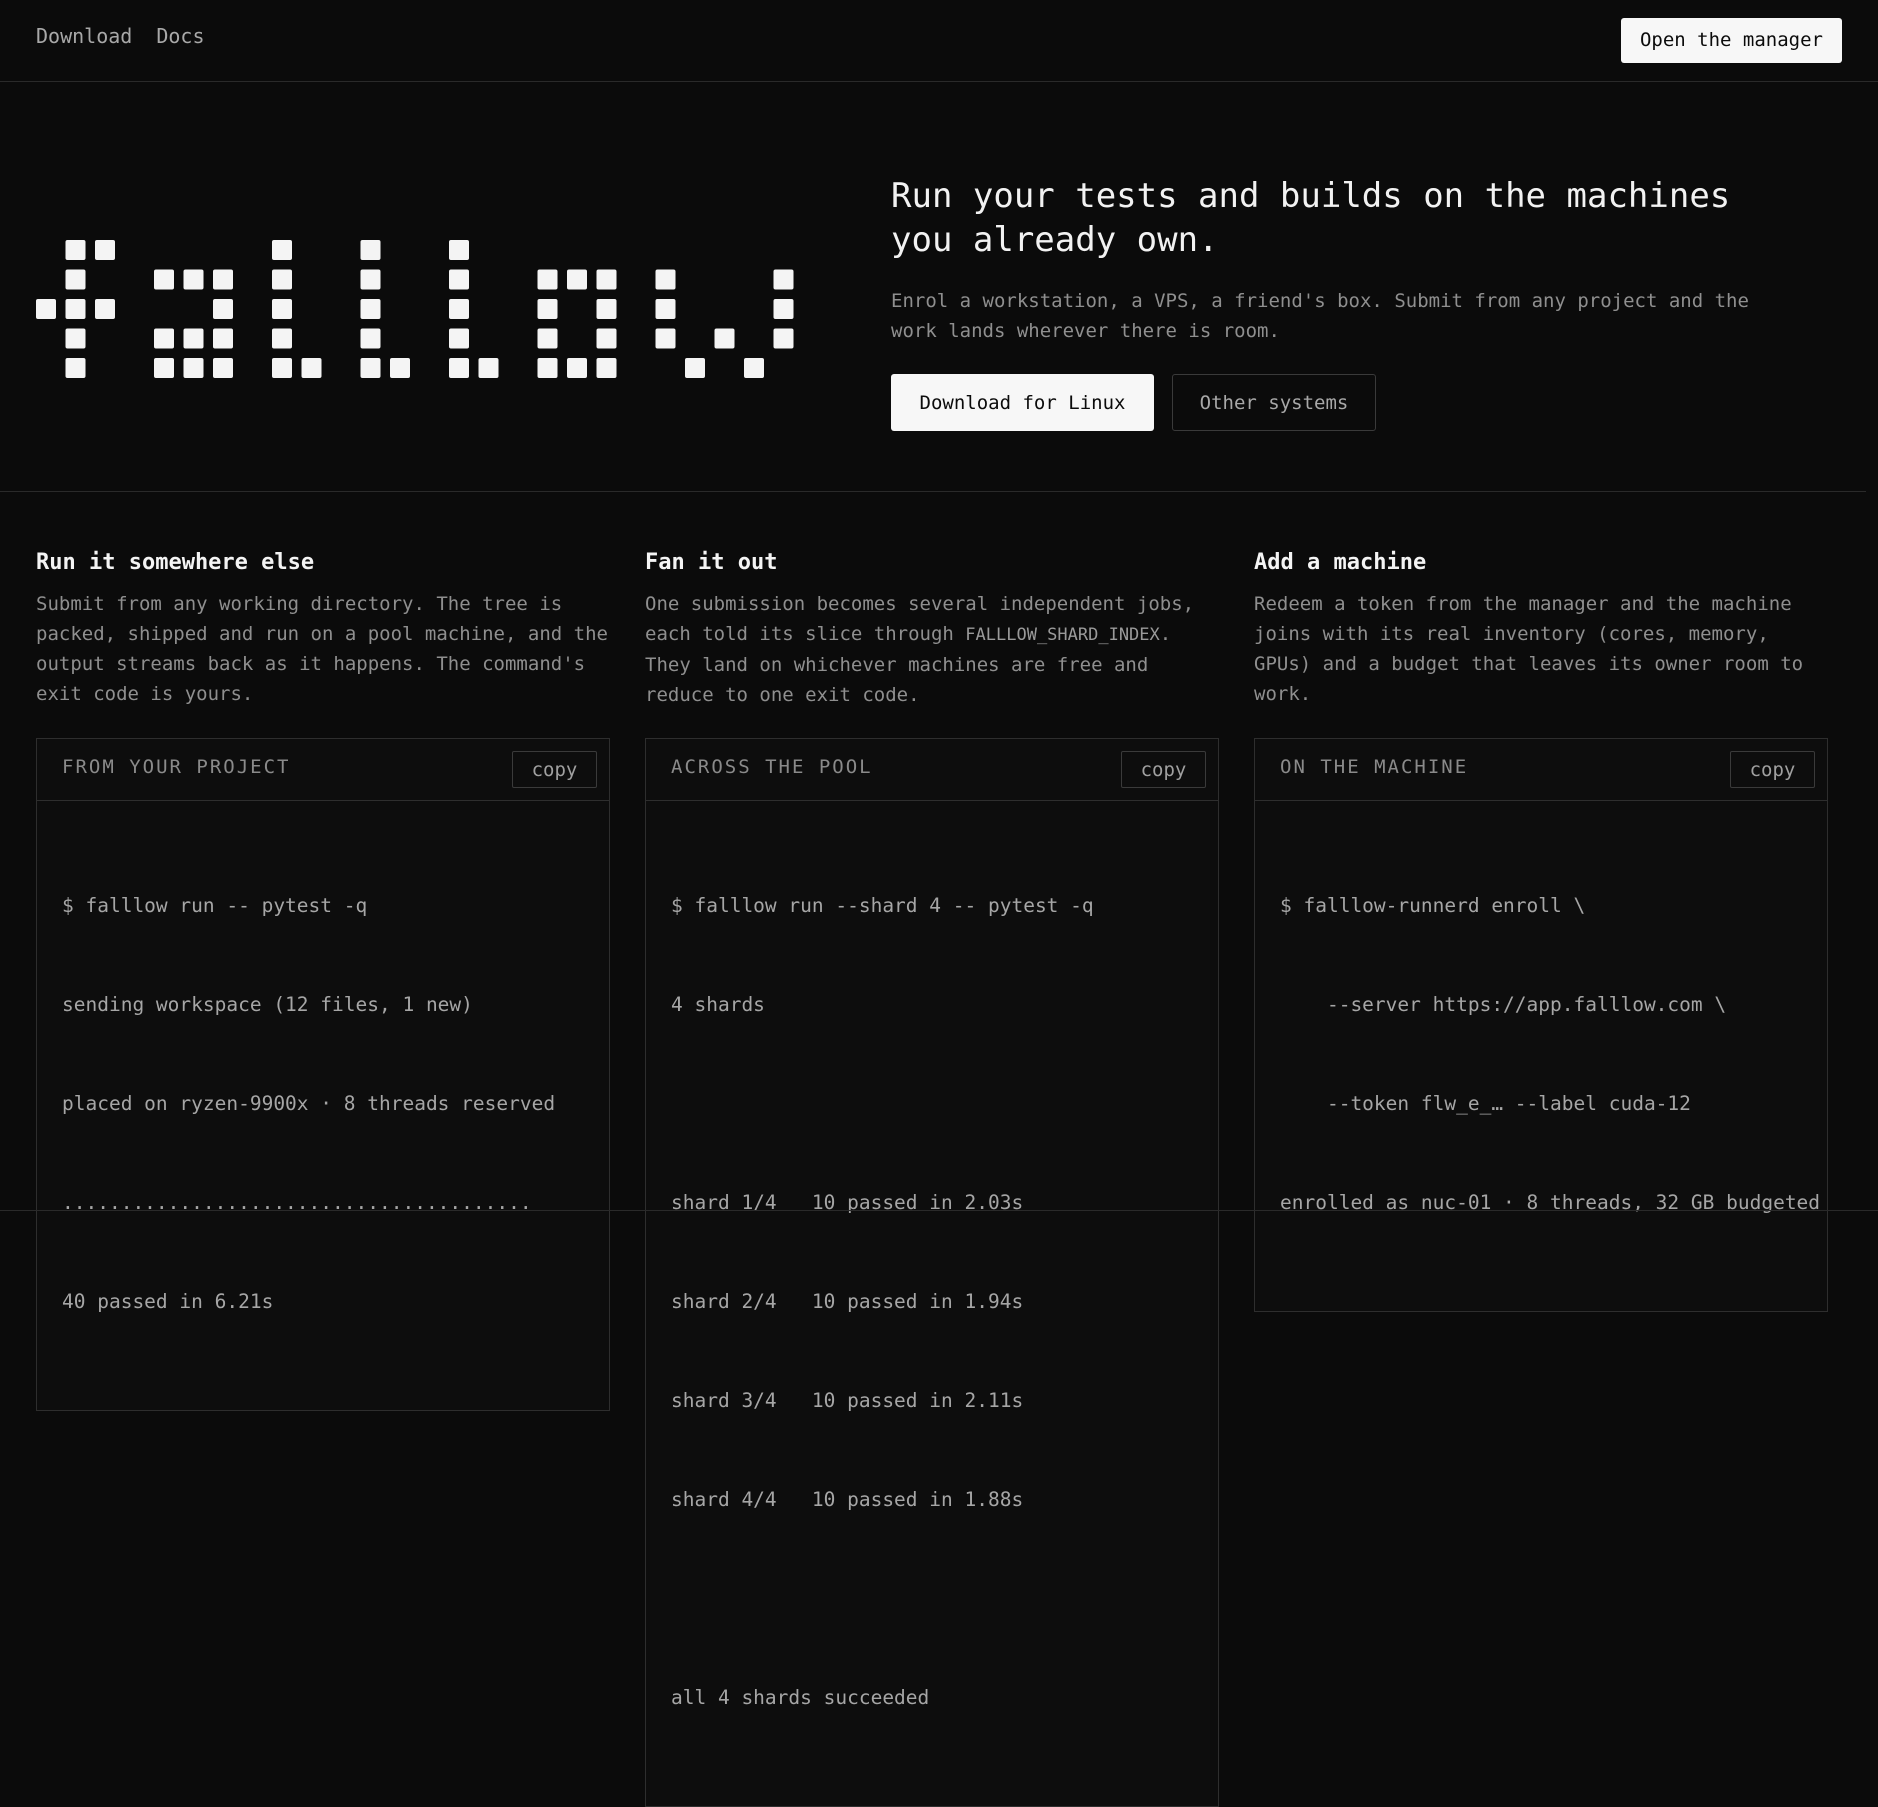 The image size is (1878, 1807). What do you see at coordinates (718, 1004) in the screenshot?
I see `terminal-line: 4 shards` at bounding box center [718, 1004].